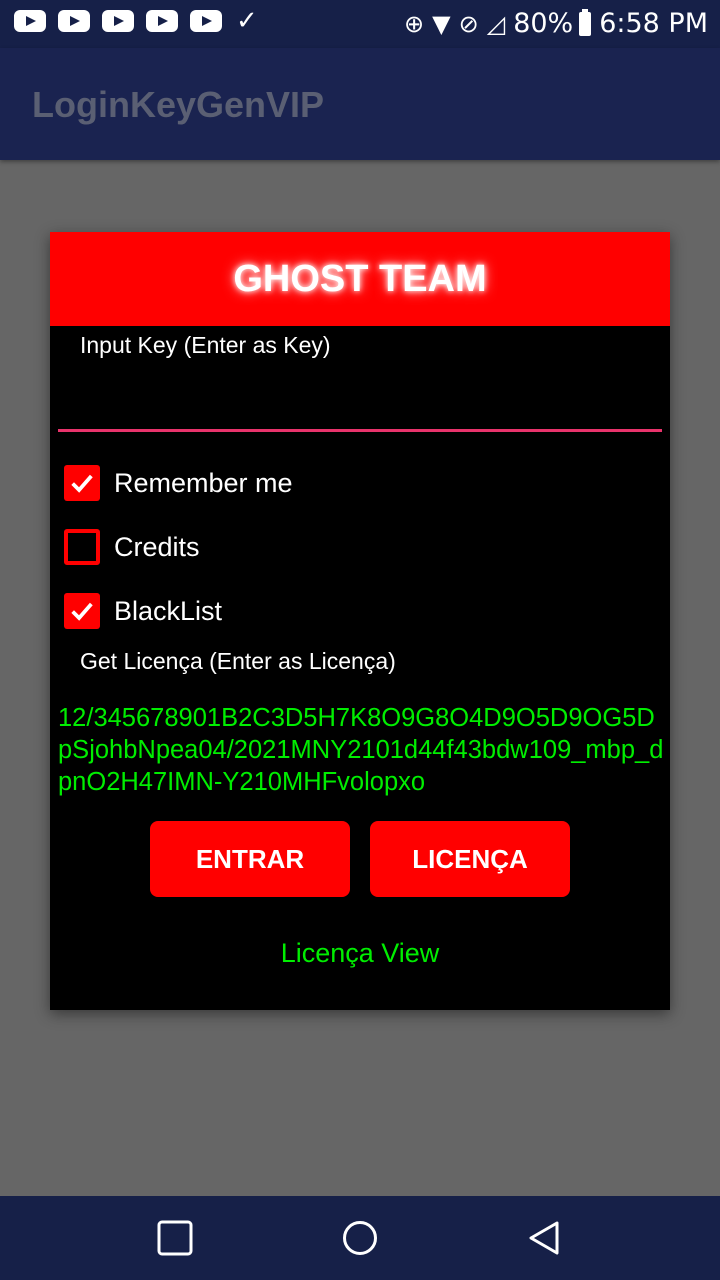  I want to click on entrar-button: ENTRAR, so click(250, 859).